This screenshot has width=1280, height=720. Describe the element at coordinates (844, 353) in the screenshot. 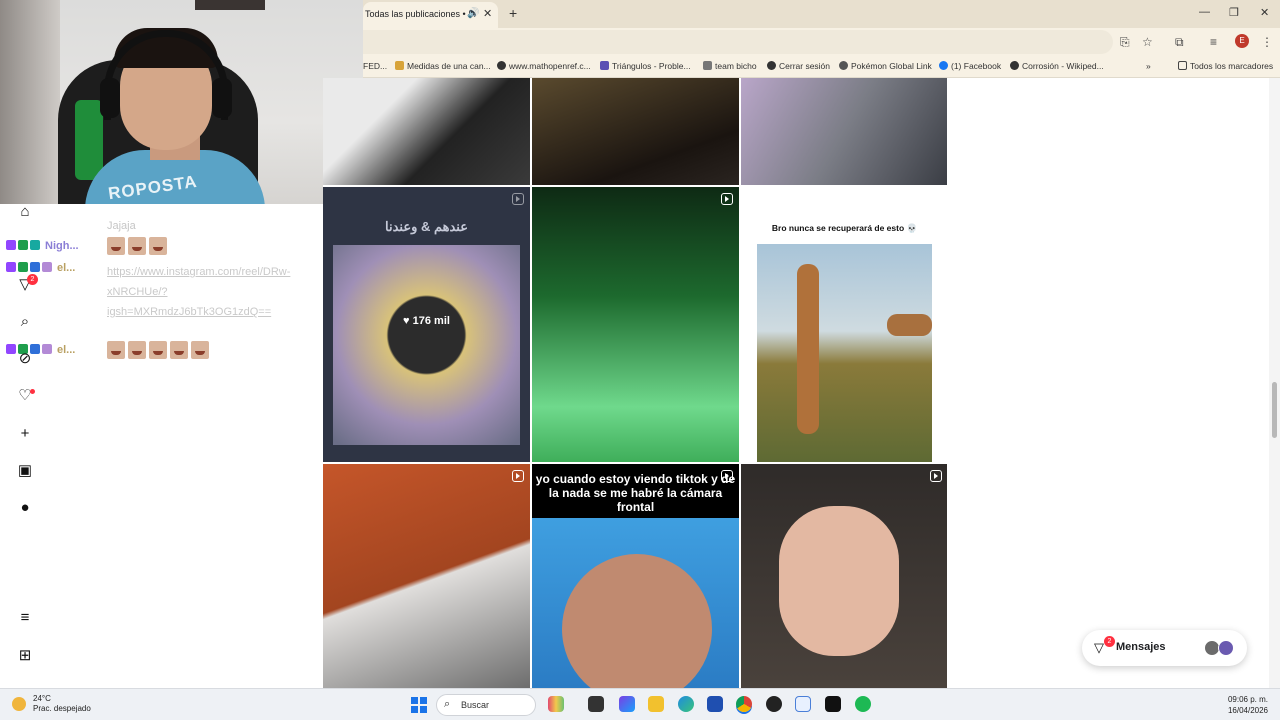

I see `post-image` at that location.